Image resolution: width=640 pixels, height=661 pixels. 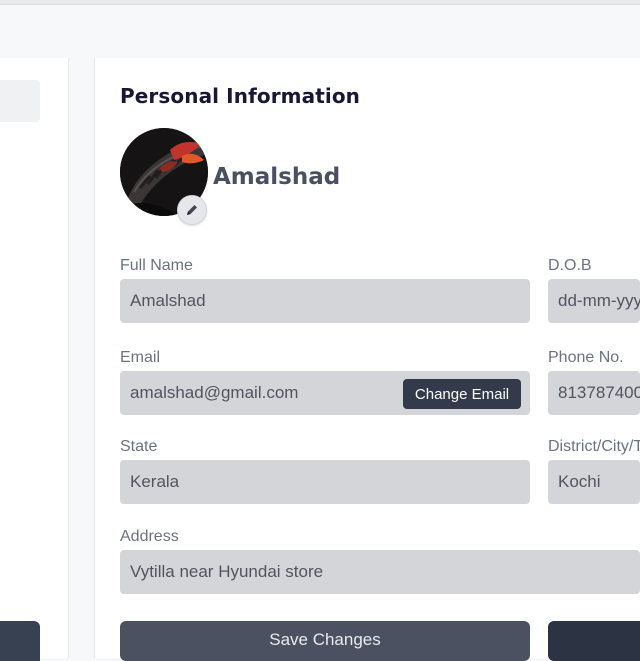 What do you see at coordinates (149, 536) in the screenshot?
I see `address-label: Address` at bounding box center [149, 536].